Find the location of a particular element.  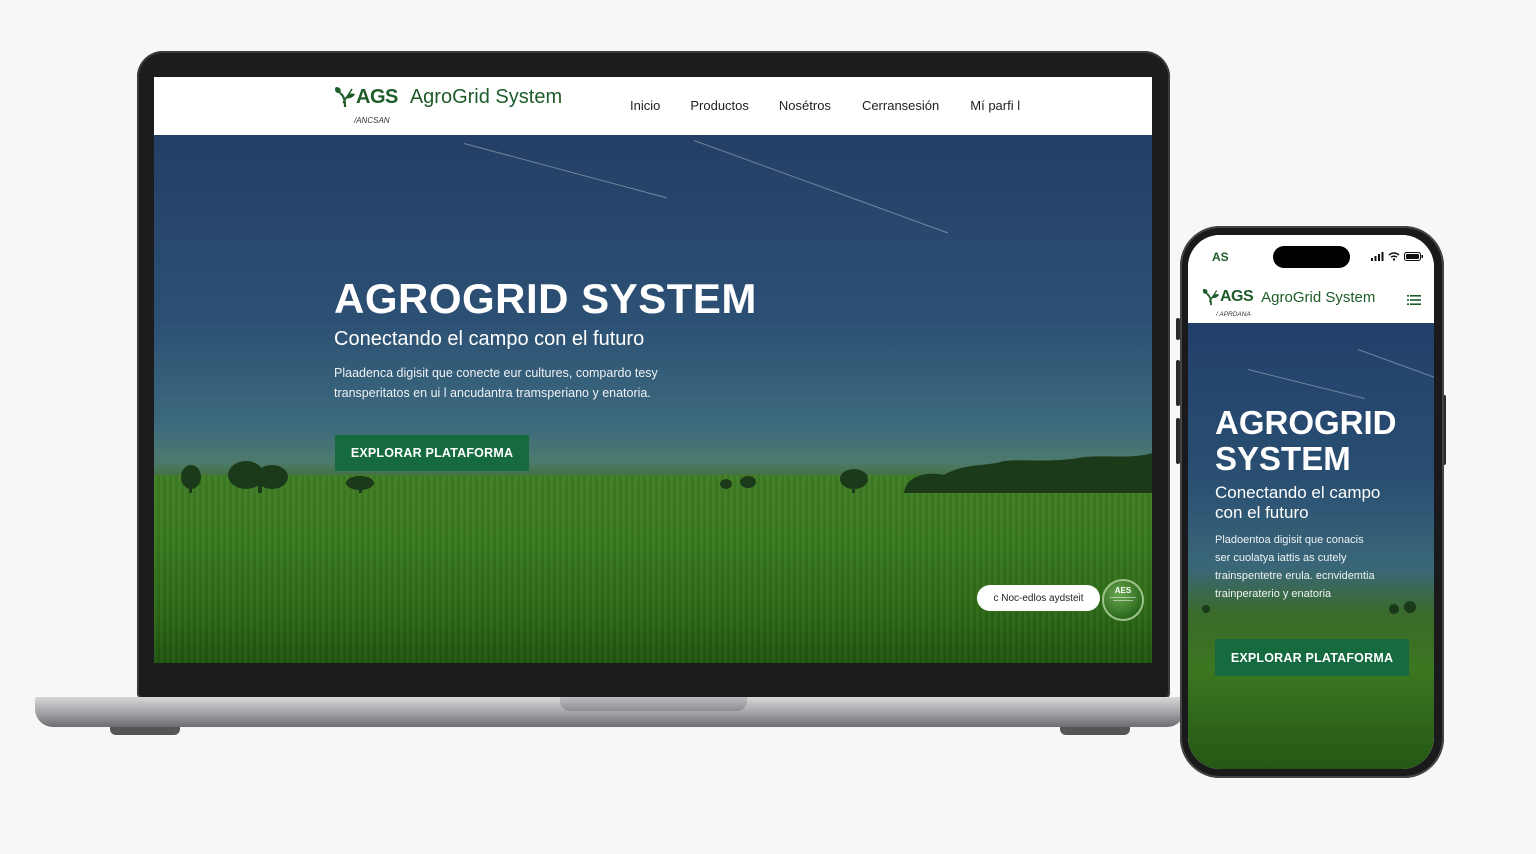

laptop-foot-right is located at coordinates (1095, 731).